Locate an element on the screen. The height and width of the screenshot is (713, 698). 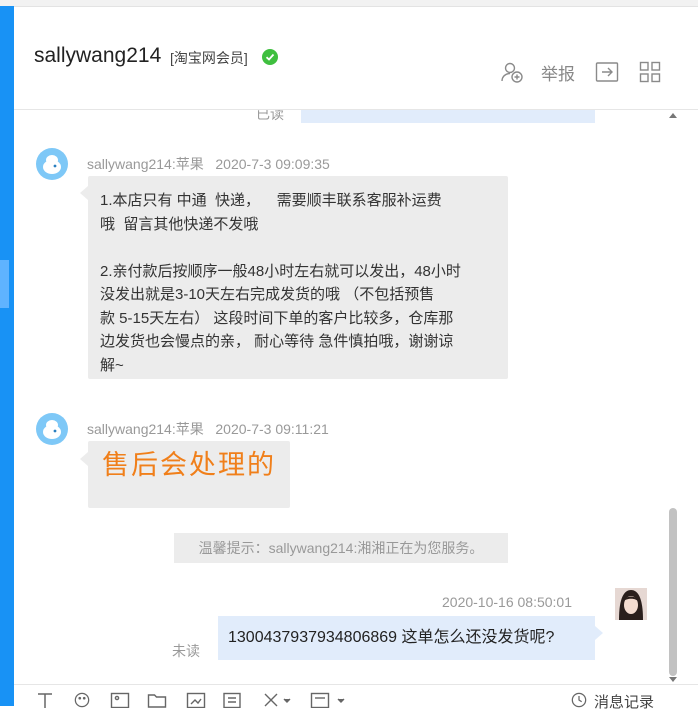
message-history-button: 消息记录 is located at coordinates (624, 701).